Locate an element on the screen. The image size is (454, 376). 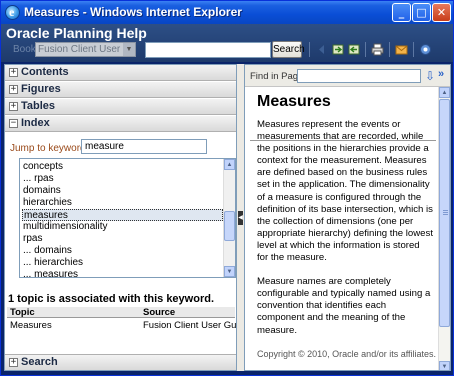
section-label: Index is located at coordinates (35, 123).